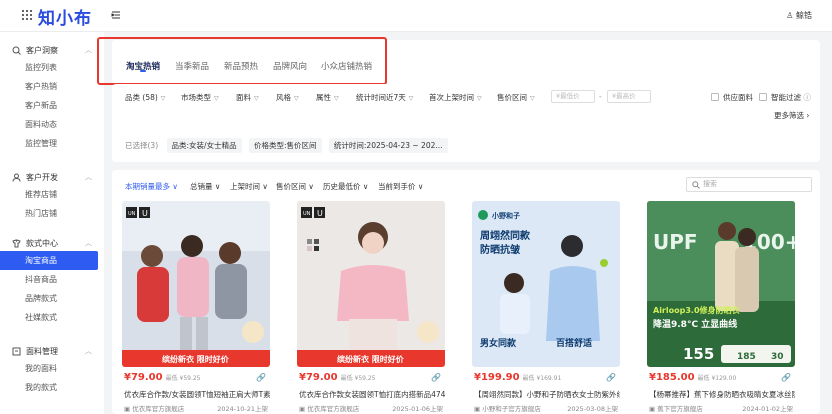 This screenshot has width=832, height=414. I want to click on min-price-input: ¥最低价, so click(573, 96).